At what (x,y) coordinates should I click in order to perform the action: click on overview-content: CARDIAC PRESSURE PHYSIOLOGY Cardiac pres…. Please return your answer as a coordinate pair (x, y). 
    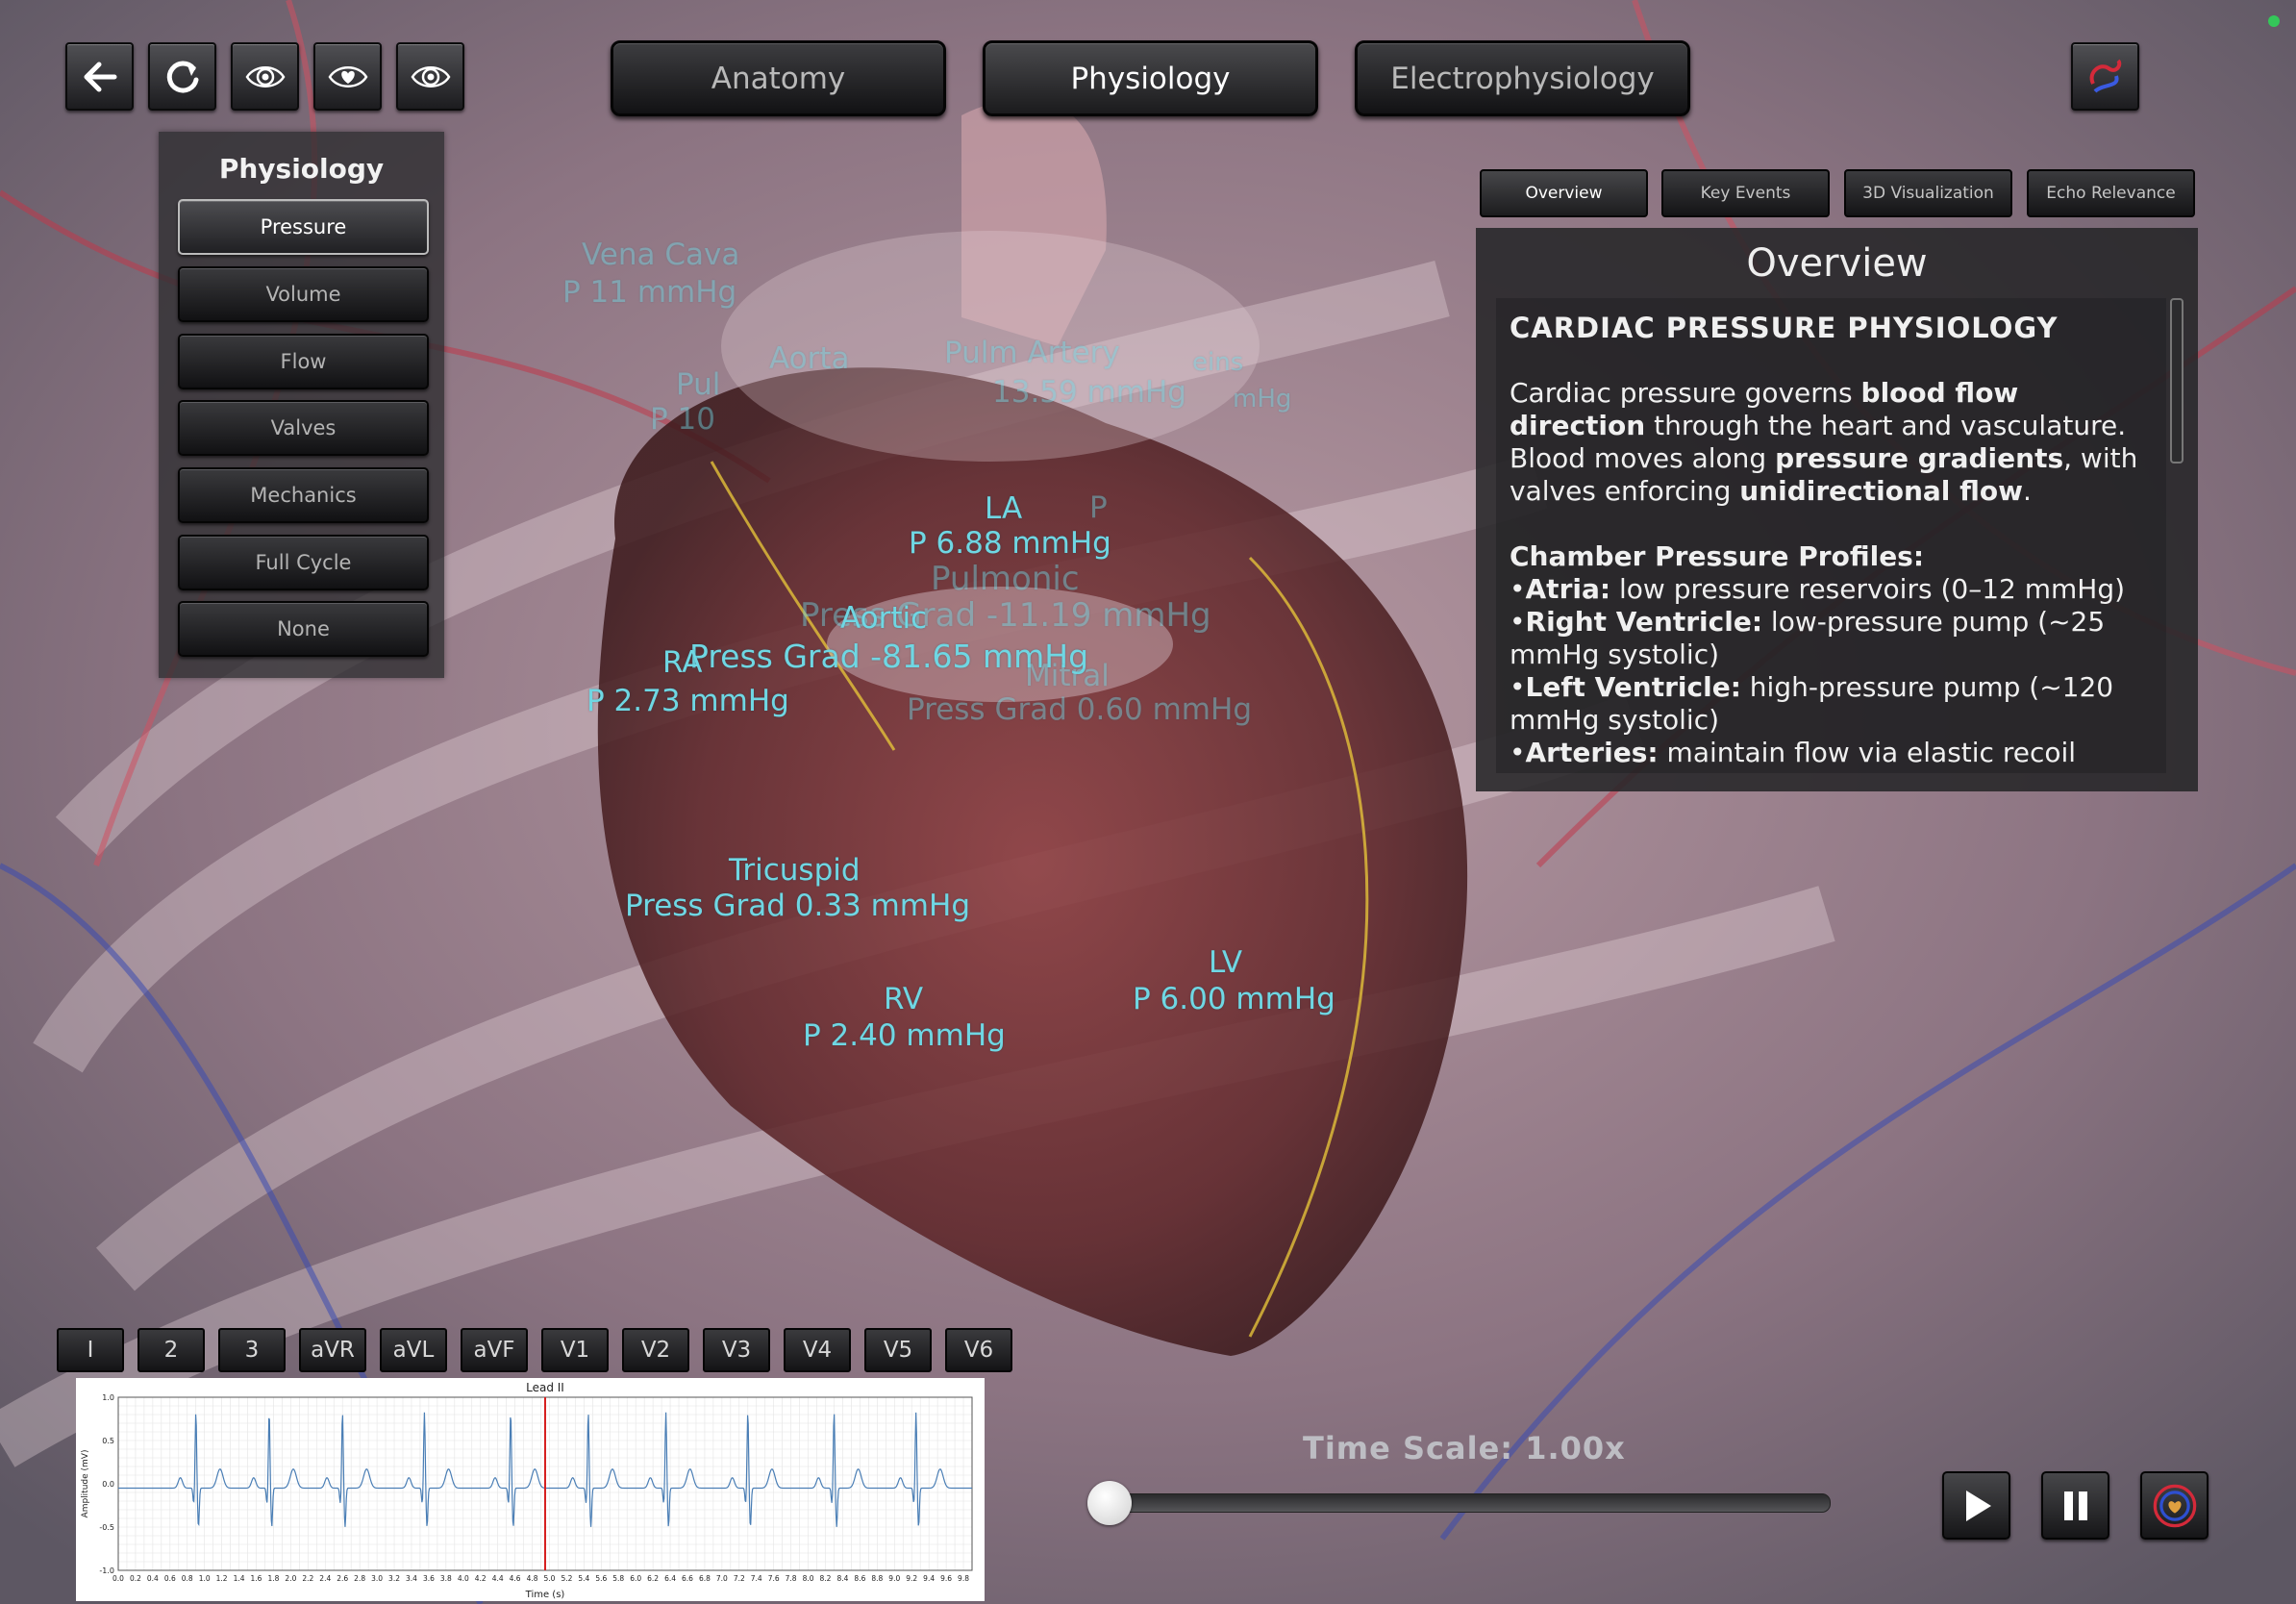
    Looking at the image, I should click on (1831, 535).